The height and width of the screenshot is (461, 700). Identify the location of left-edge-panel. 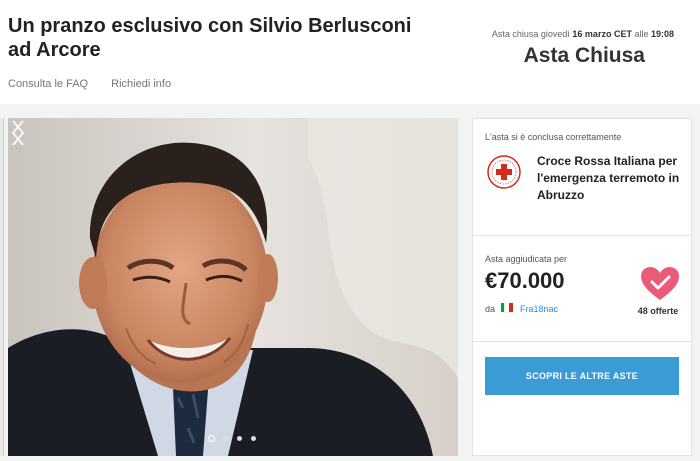
(2, 287).